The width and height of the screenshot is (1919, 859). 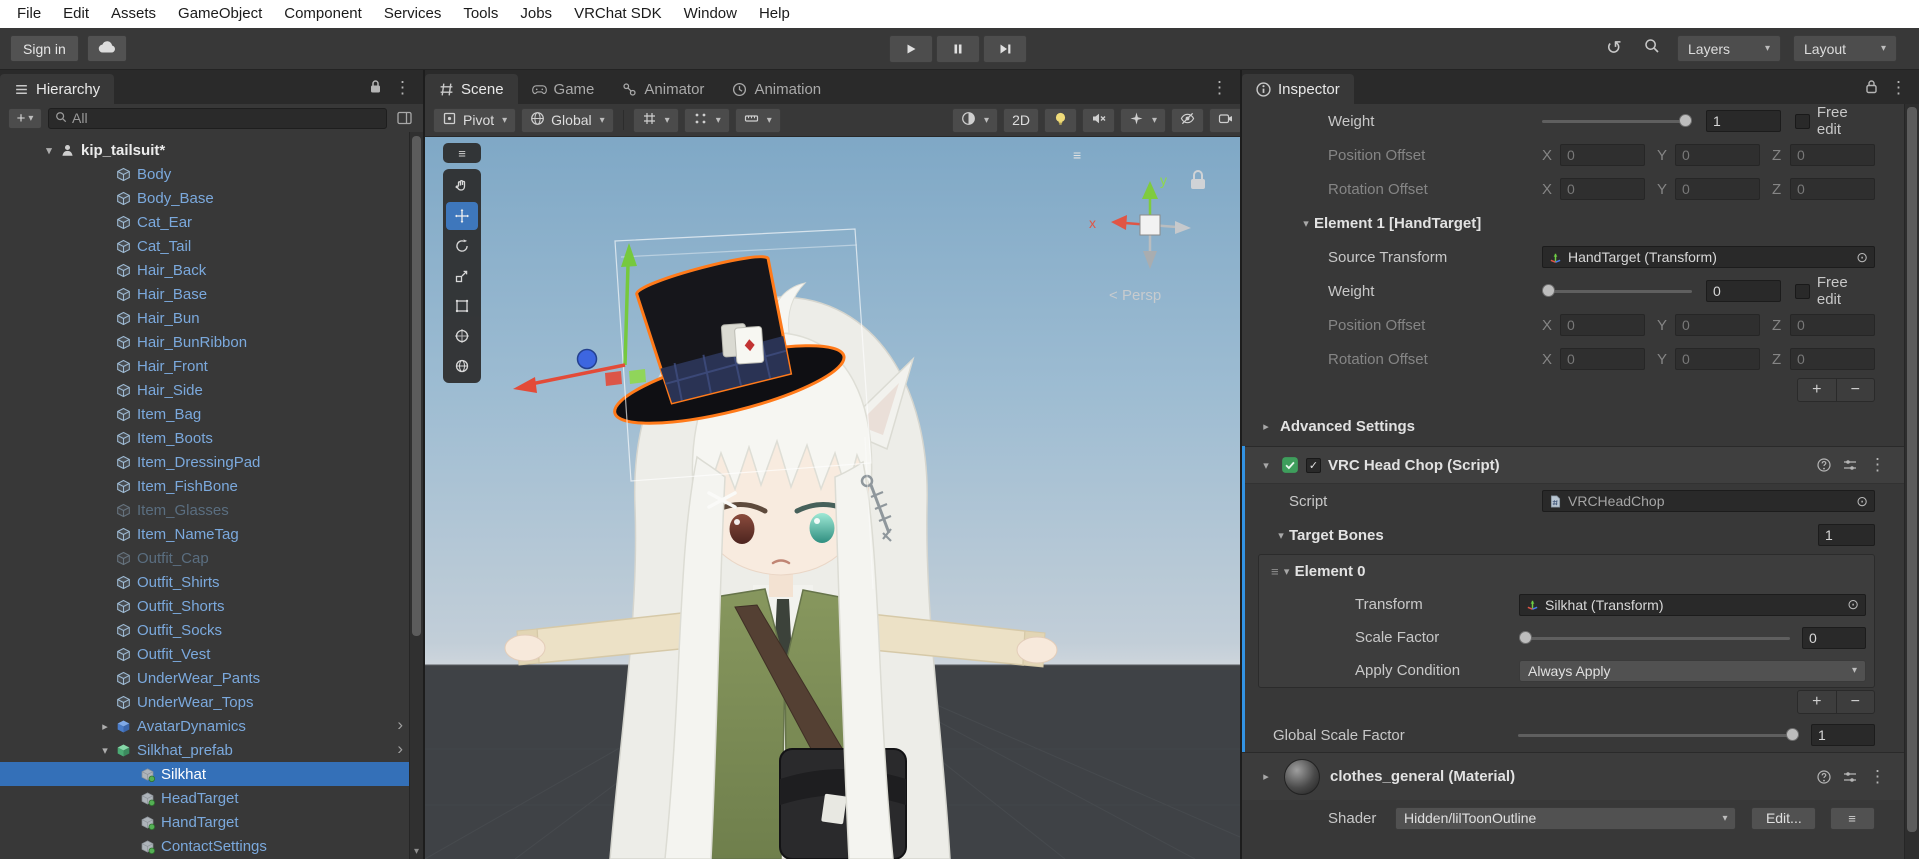 What do you see at coordinates (76, 14) in the screenshot?
I see `menu-item: Edit` at bounding box center [76, 14].